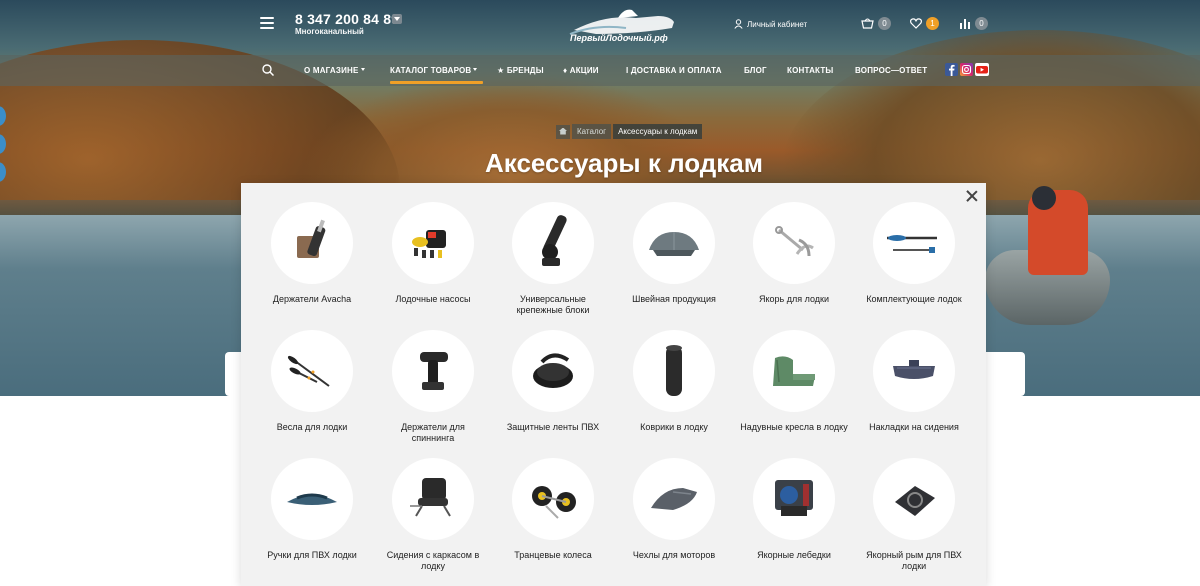  I want to click on phone-subtitle: Многоканальный, so click(329, 31).